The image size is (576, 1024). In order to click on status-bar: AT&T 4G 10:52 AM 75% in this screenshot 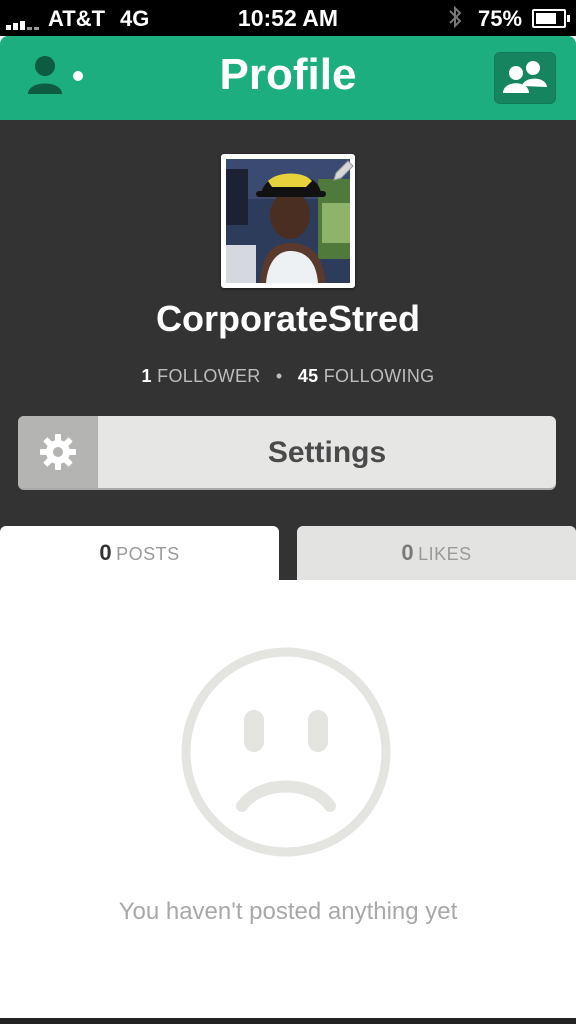, I will do `click(288, 18)`.